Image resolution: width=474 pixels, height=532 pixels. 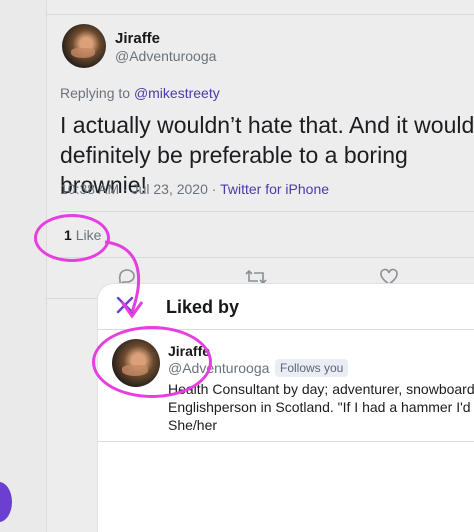 I want to click on modal-title: Liked by, so click(x=203, y=307).